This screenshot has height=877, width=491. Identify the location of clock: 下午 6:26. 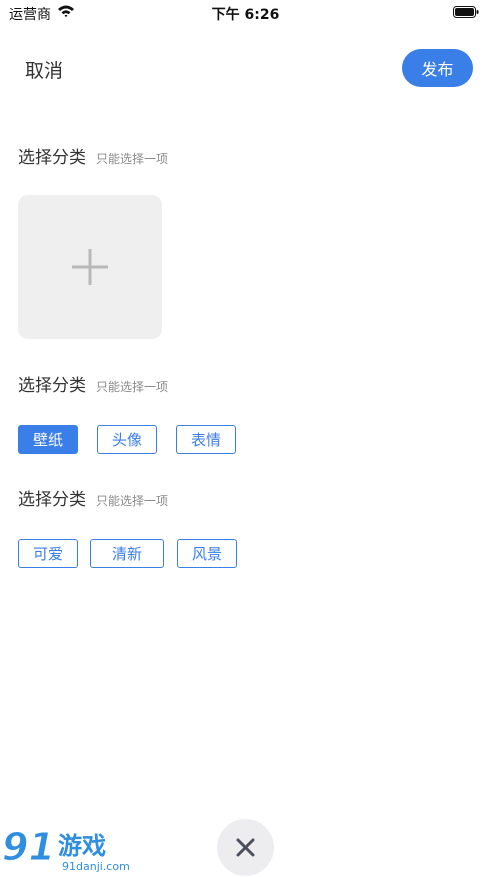
(245, 15).